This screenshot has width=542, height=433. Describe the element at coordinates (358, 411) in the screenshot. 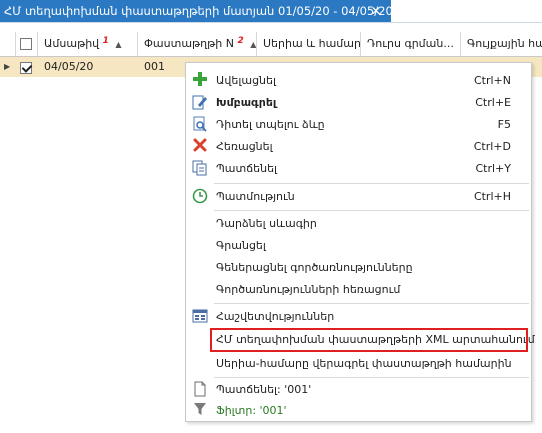

I see `menu-item-filter: Ֆիլտր: '001'` at that location.